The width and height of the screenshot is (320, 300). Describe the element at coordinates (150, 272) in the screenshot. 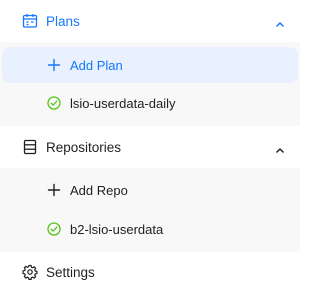

I see `settings-nav-item: Settings` at that location.